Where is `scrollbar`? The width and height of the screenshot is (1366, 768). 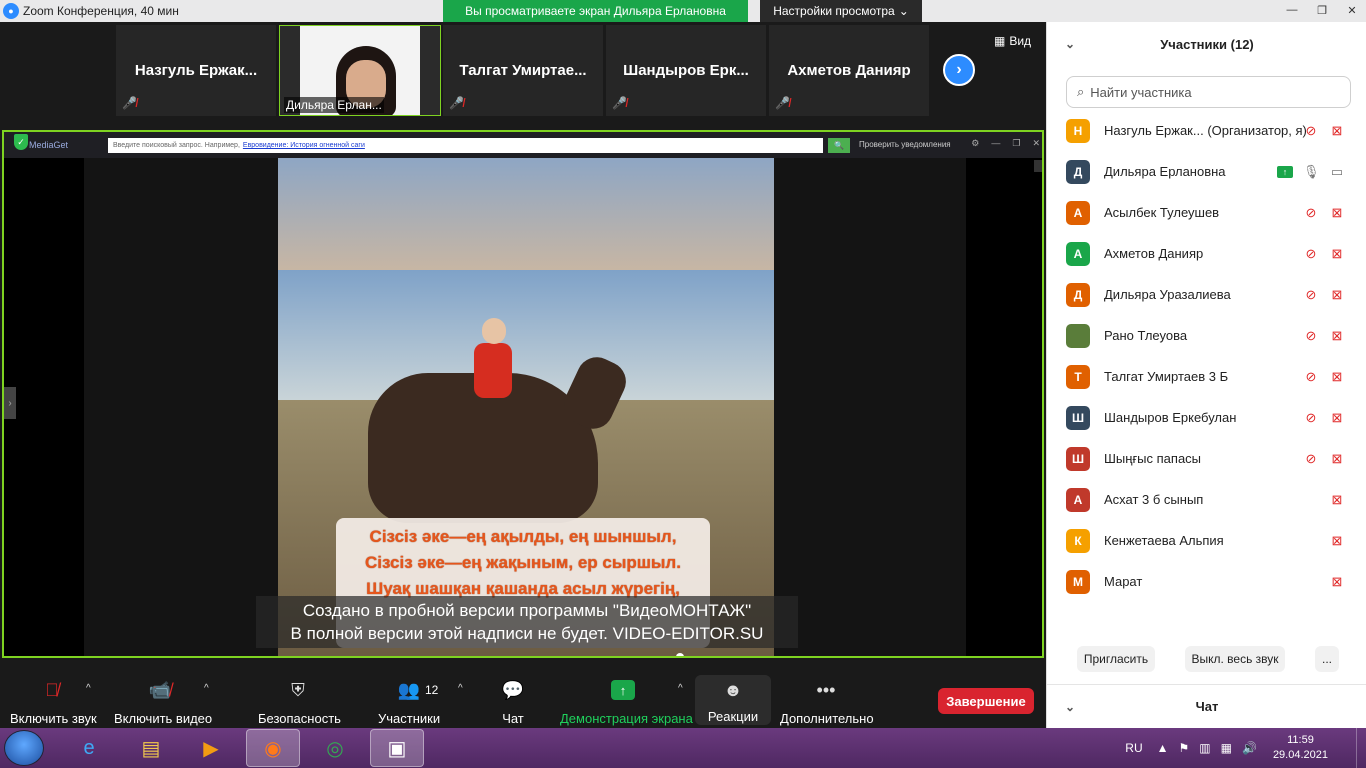
scrollbar is located at coordinates (1038, 166).